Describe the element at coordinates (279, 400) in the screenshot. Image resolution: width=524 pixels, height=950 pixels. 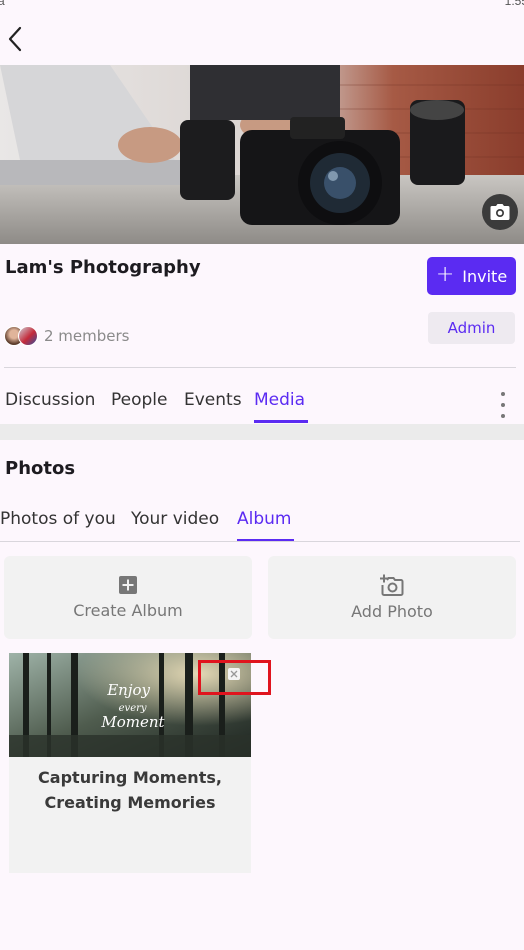
I see `tab-media: Media` at that location.